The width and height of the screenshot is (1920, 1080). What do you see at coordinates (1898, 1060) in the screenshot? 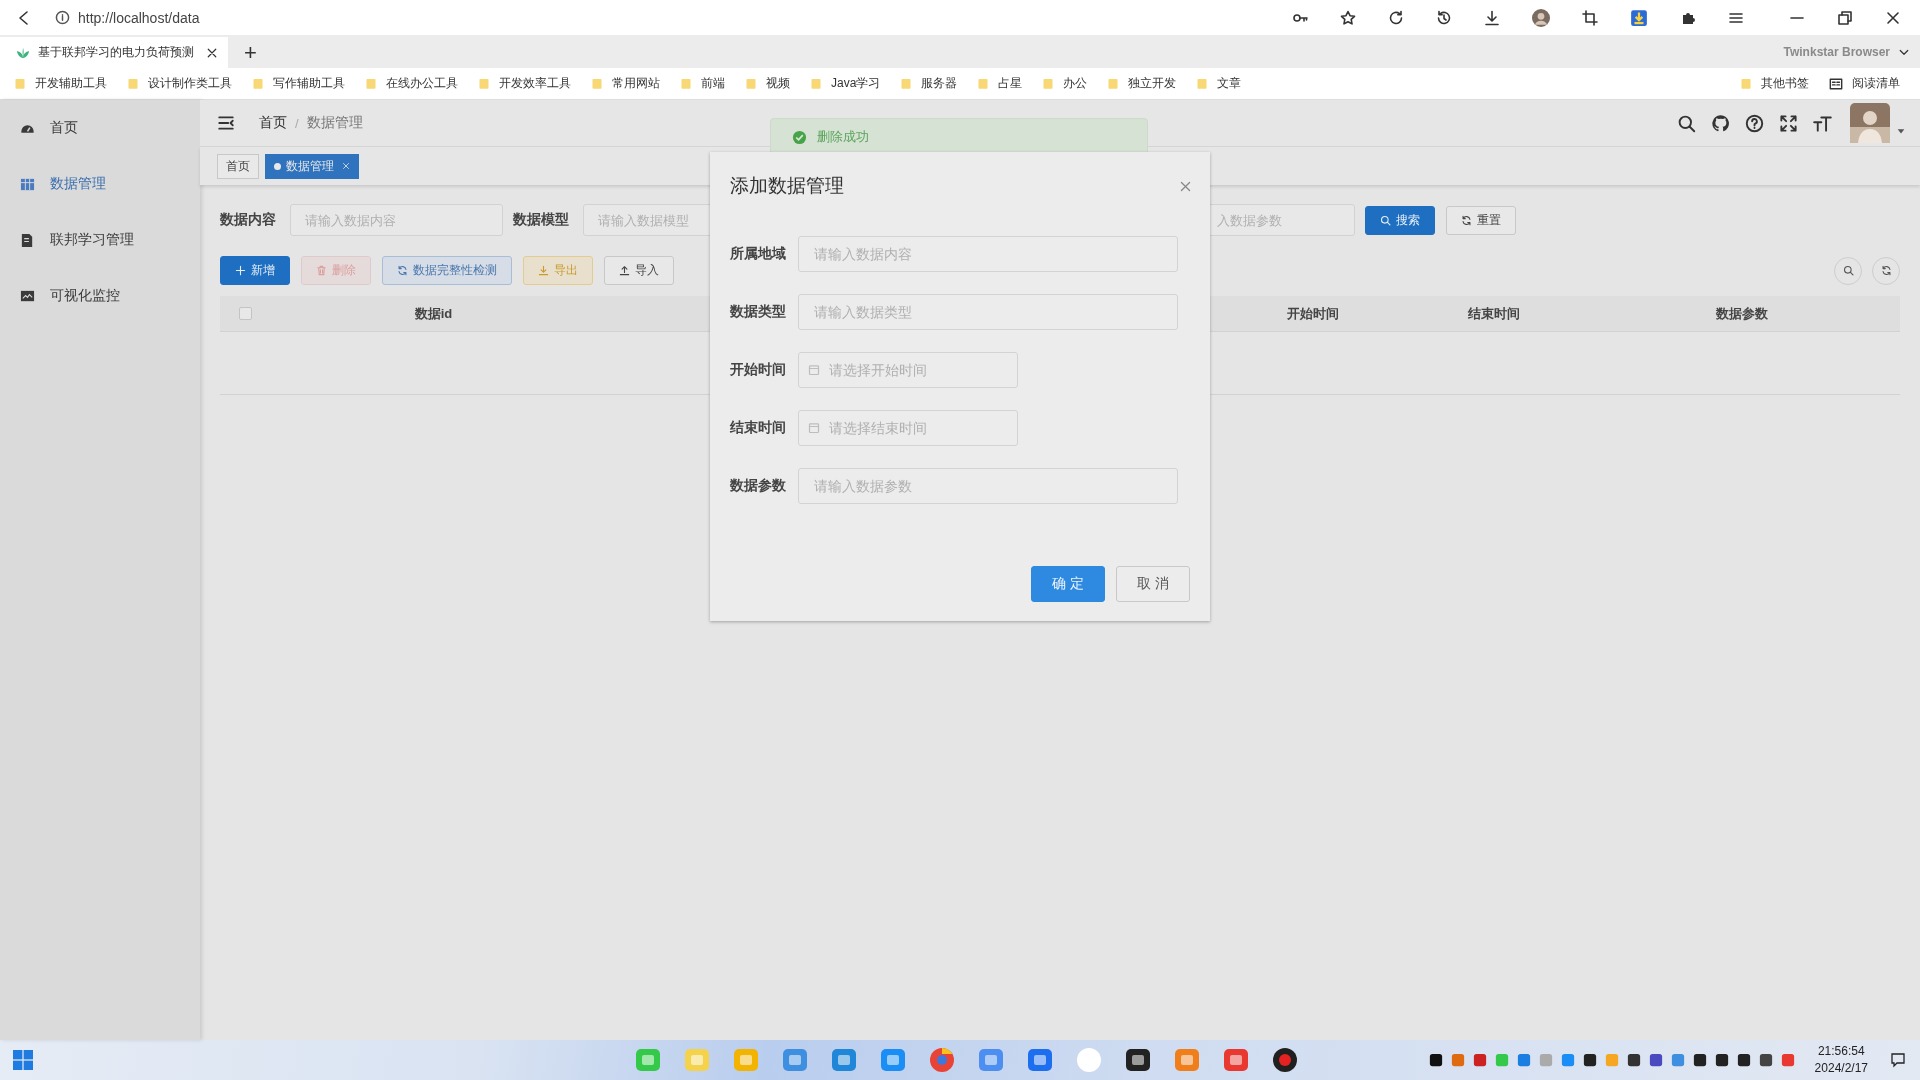
I see `notification-icon` at bounding box center [1898, 1060].